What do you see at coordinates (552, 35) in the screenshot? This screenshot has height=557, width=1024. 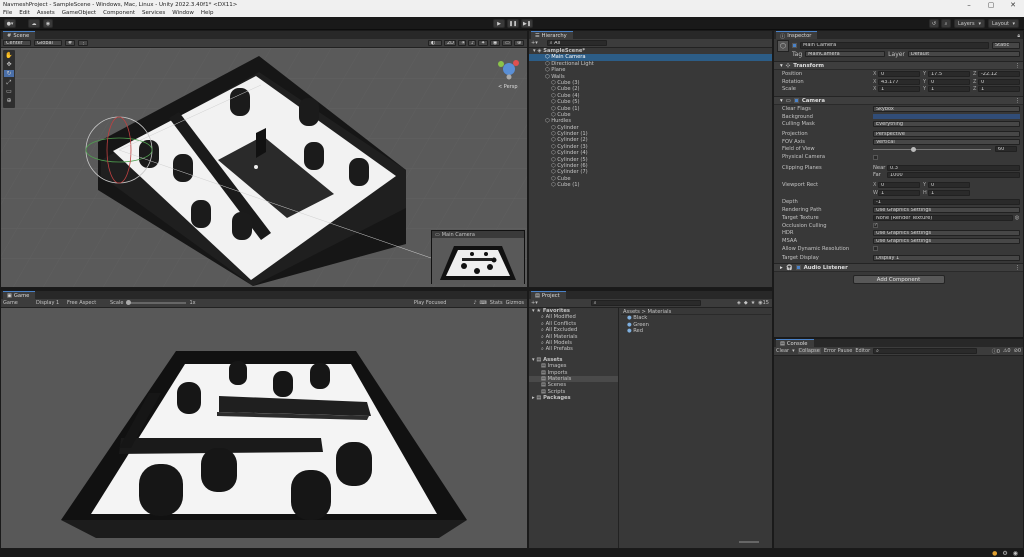 I see `tab-hierarchy: ☰ Hierarchy` at bounding box center [552, 35].